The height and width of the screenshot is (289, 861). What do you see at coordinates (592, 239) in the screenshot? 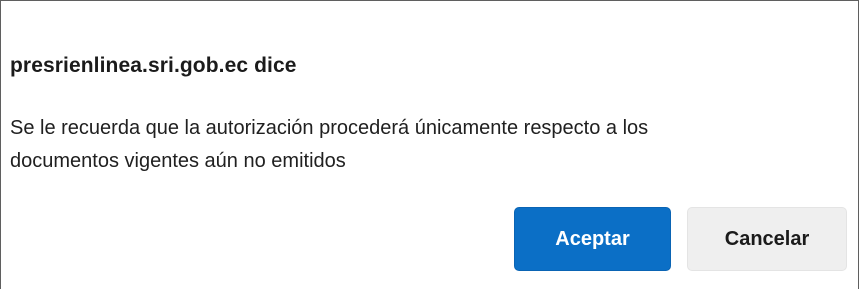
I see `accept-button: Aceptar` at bounding box center [592, 239].